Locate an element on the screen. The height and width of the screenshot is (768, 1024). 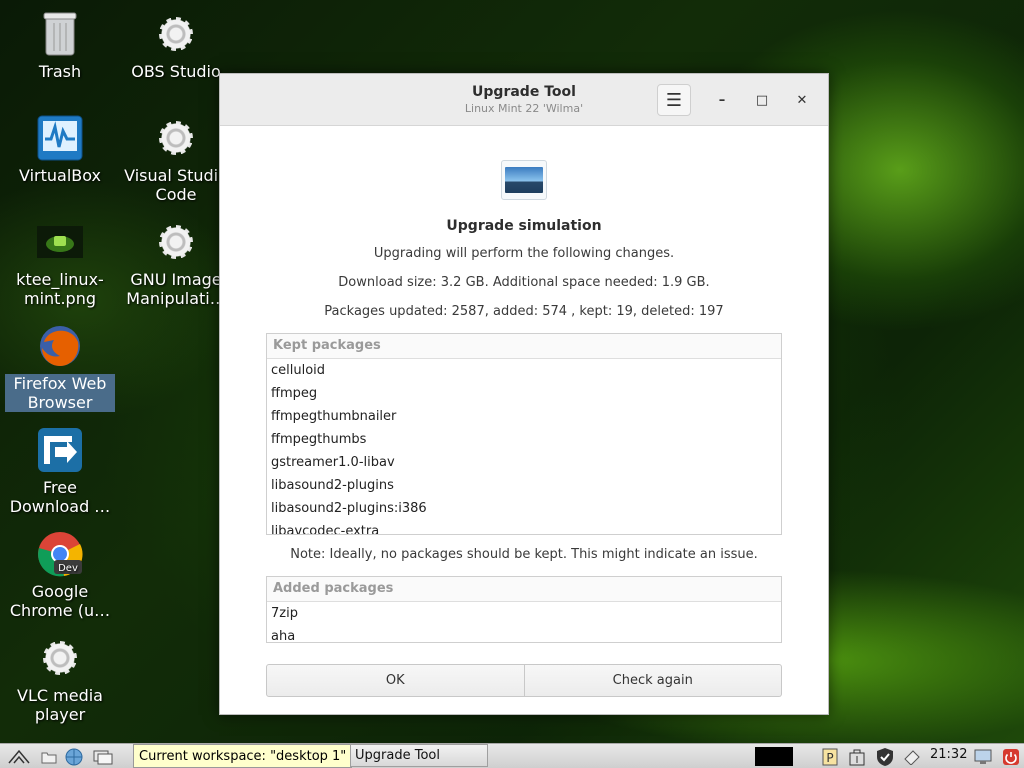
update-manager-icon is located at coordinates (857, 756).